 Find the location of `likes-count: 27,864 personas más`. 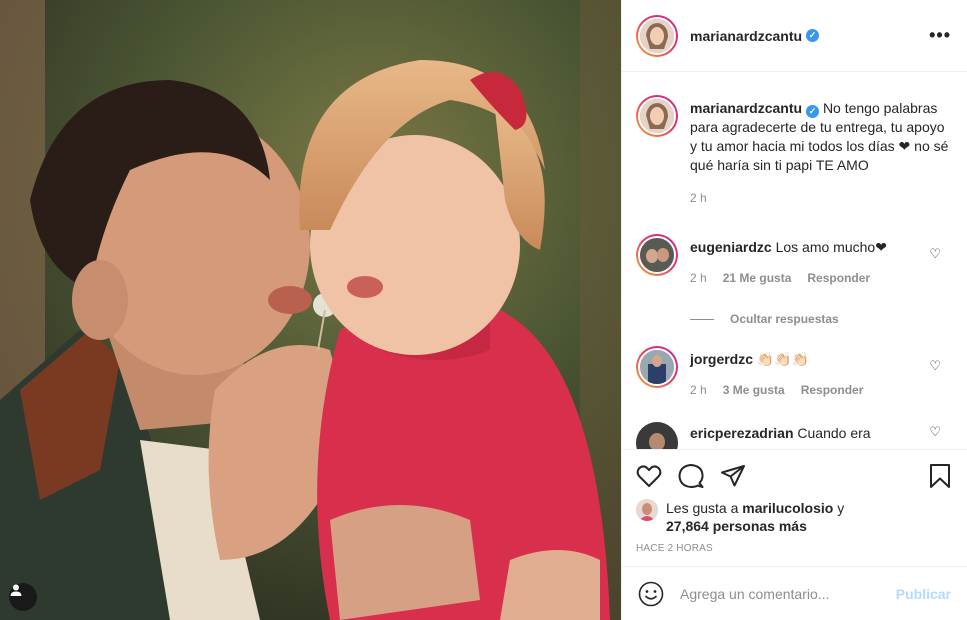

likes-count: 27,864 personas más is located at coordinates (736, 526).